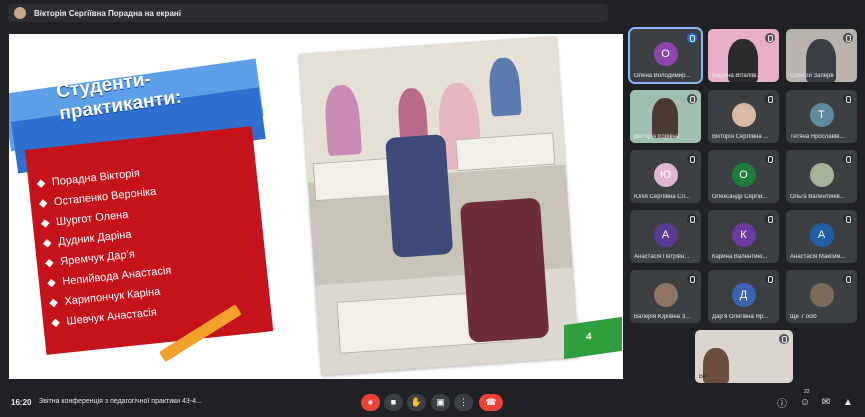 Image resolution: width=865 pixels, height=417 pixels. Describe the element at coordinates (848, 402) in the screenshot. I see `activities-icon: ▲` at that location.